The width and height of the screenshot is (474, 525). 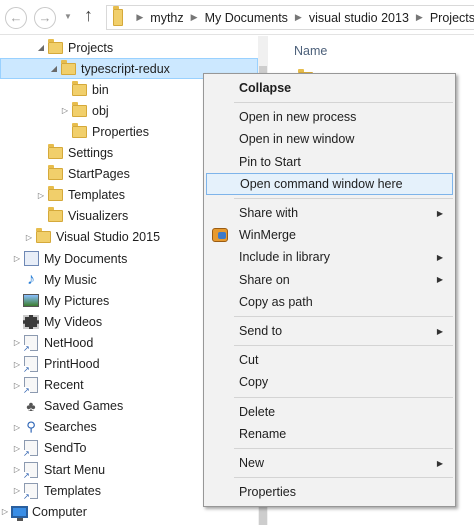 I want to click on menu-item-label: WinMerge, so click(x=267, y=235).